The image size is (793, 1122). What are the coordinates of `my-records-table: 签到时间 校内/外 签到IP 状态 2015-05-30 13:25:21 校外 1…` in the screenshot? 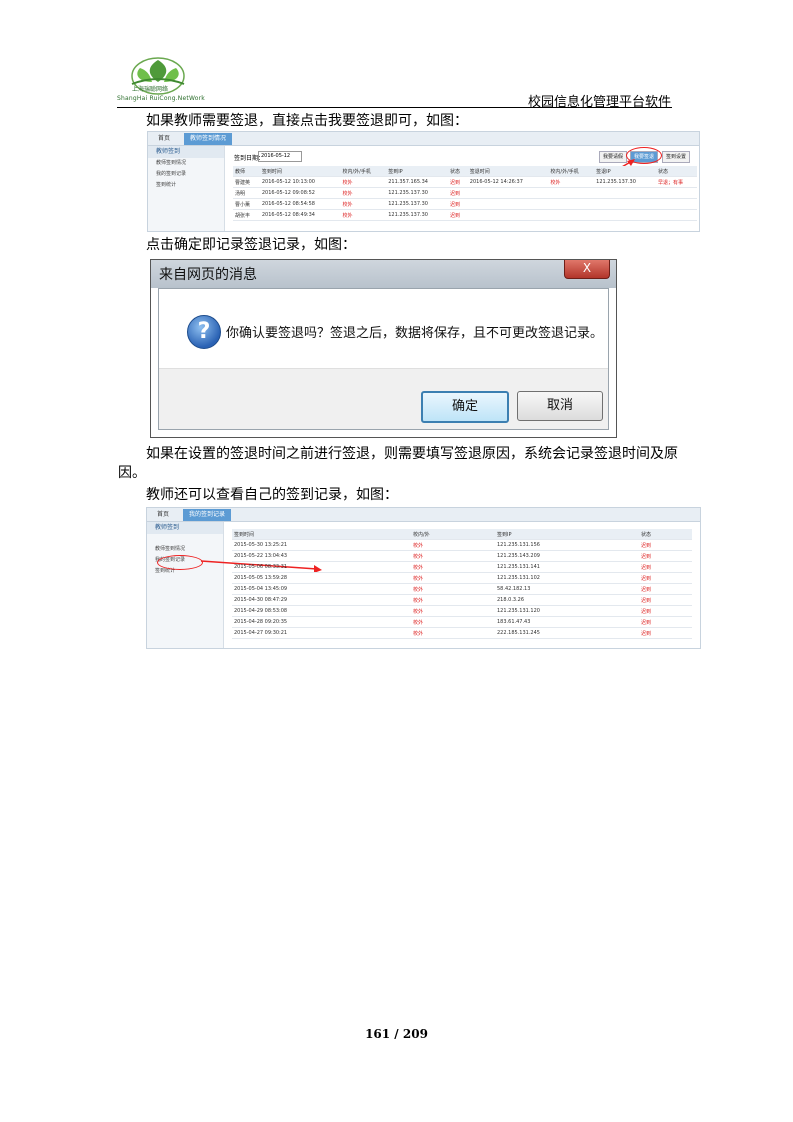 It's located at (462, 584).